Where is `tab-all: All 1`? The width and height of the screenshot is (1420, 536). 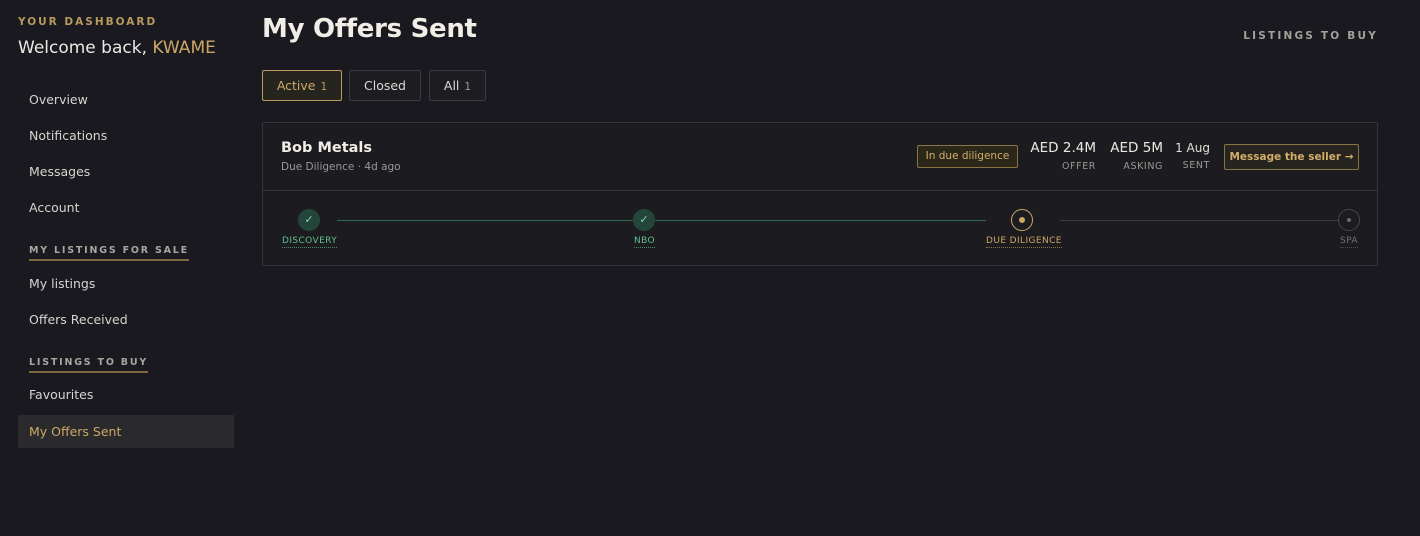 tab-all: All 1 is located at coordinates (457, 85).